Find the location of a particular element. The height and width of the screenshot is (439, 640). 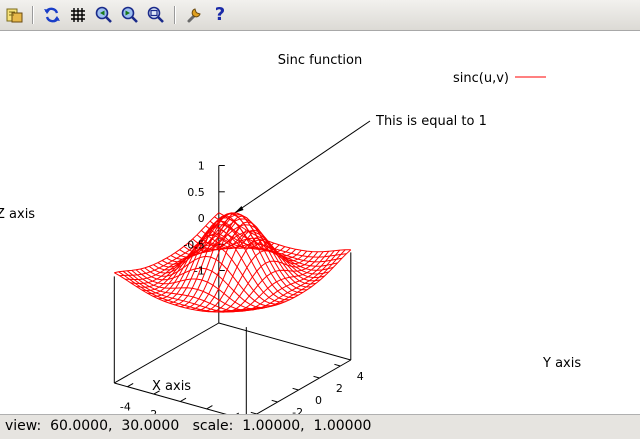

z-tick-label: 1 is located at coordinates (201, 166).